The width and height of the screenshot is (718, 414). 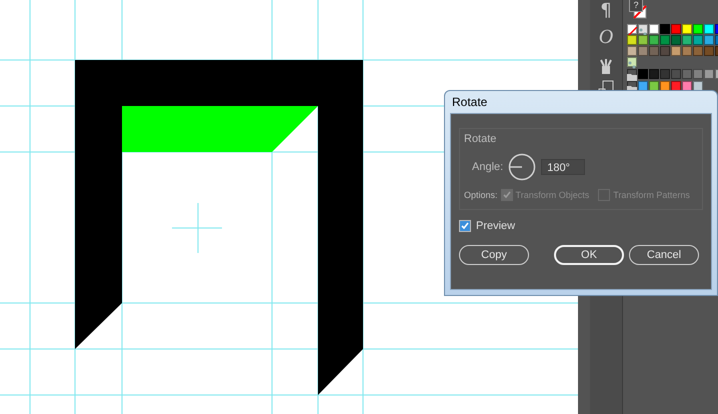 I want to click on options-label: Options:, so click(x=481, y=195).